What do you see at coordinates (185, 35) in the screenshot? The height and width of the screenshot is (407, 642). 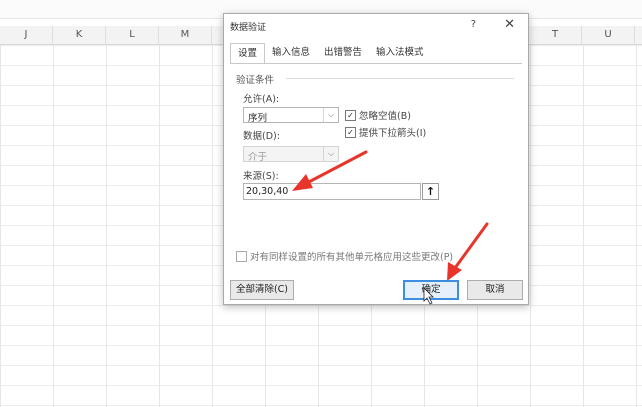 I see `column-header-m: M` at bounding box center [185, 35].